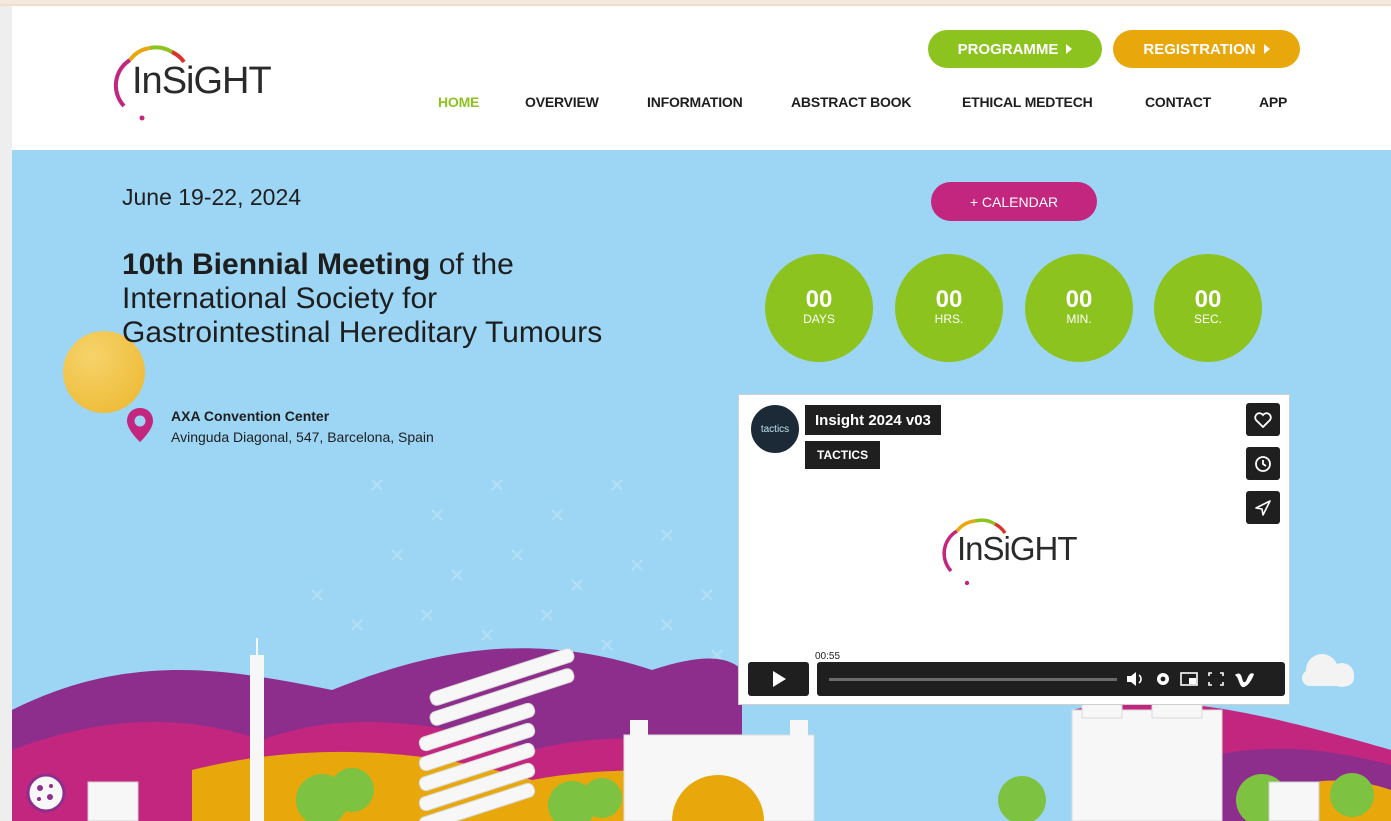 The image size is (1391, 821). I want to click on play-icon, so click(779, 679).